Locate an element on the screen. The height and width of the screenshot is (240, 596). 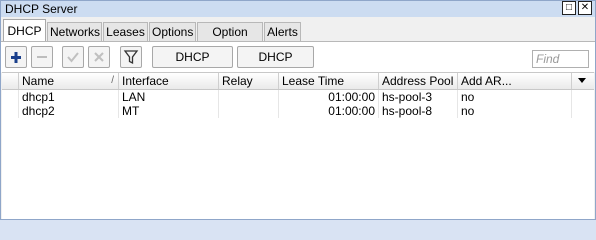
column-header-lease-time: Lease Time is located at coordinates (329, 81).